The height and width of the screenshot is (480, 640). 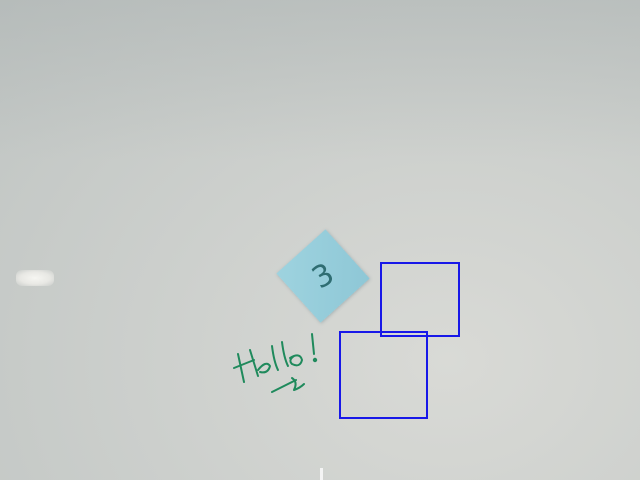 I want to click on light-reflection, so click(x=321, y=474).